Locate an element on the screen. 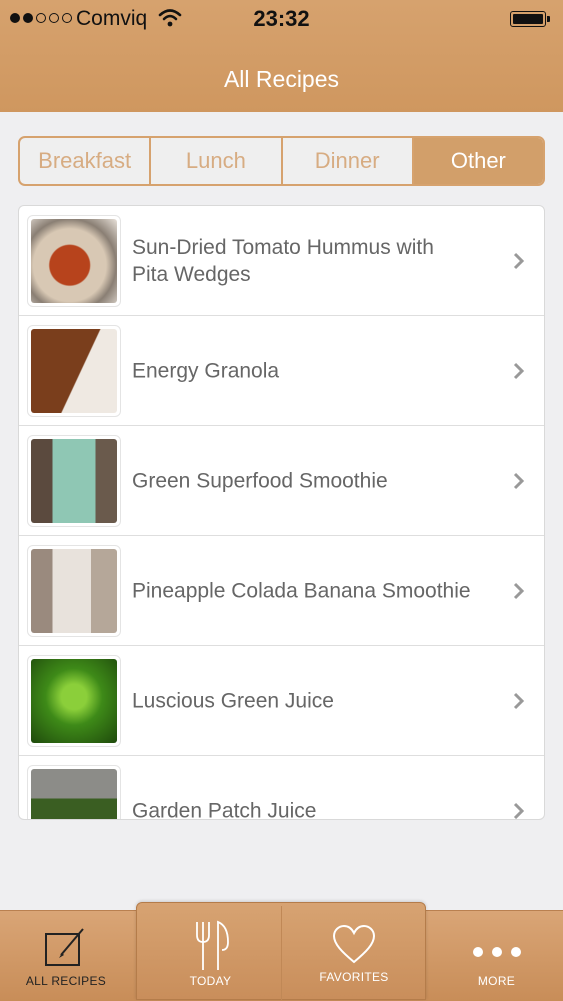 The image size is (563, 1001). more-icon is located at coordinates (497, 952).